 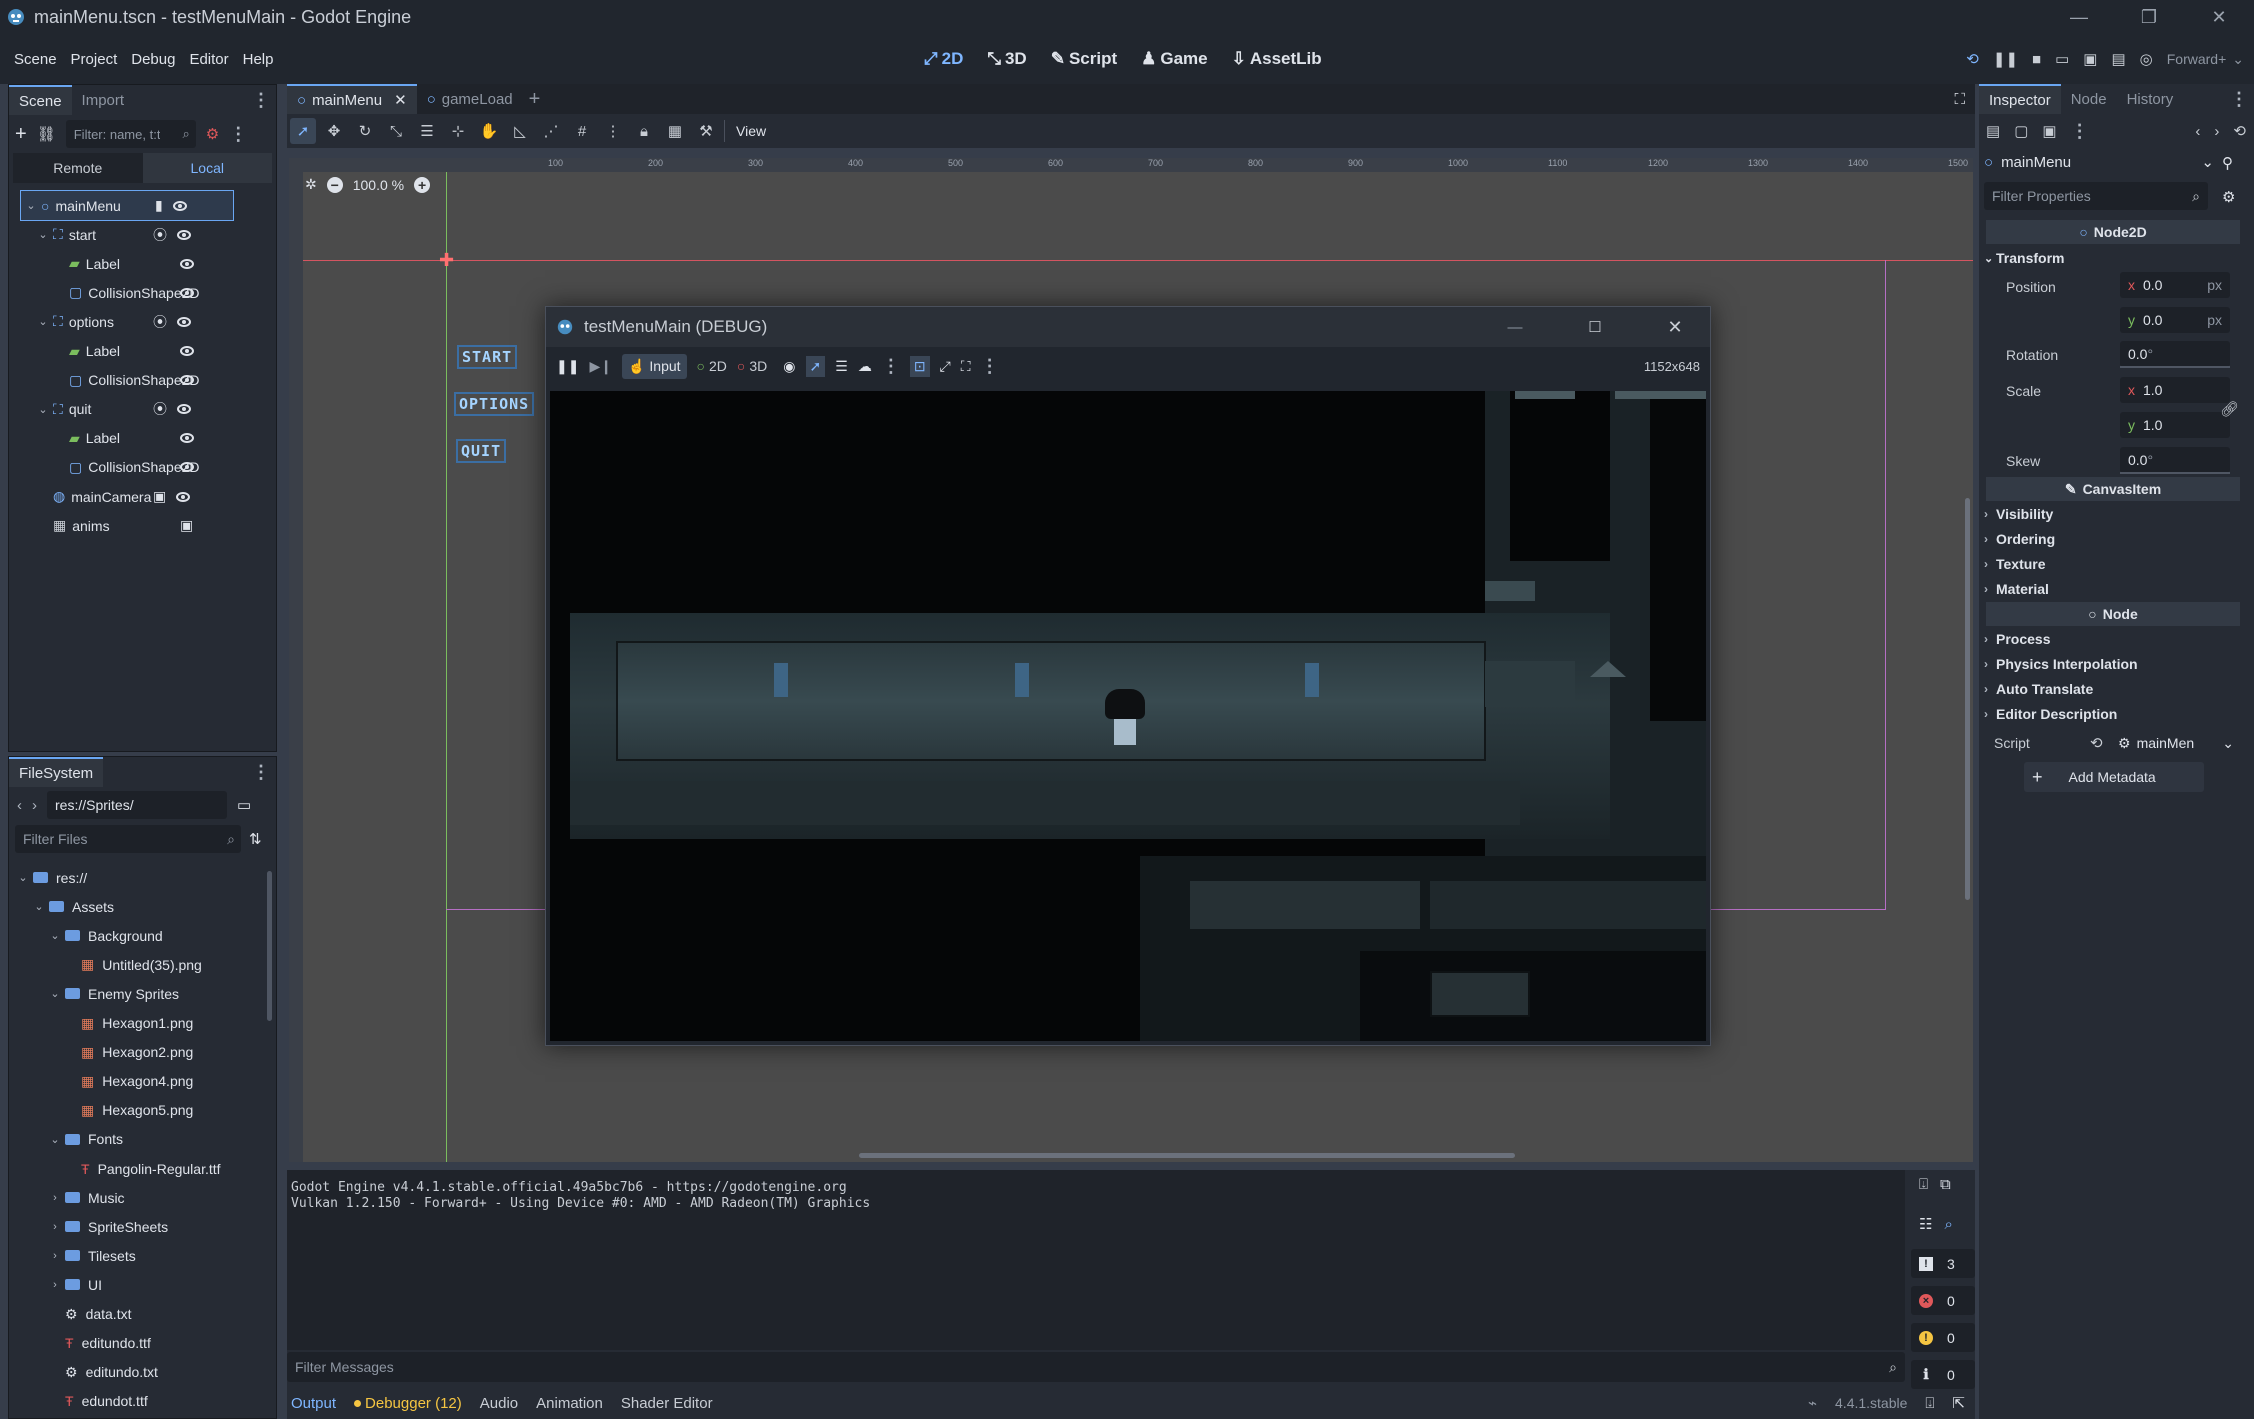 I want to click on camera-current-icon: ▣, so click(x=159, y=496).